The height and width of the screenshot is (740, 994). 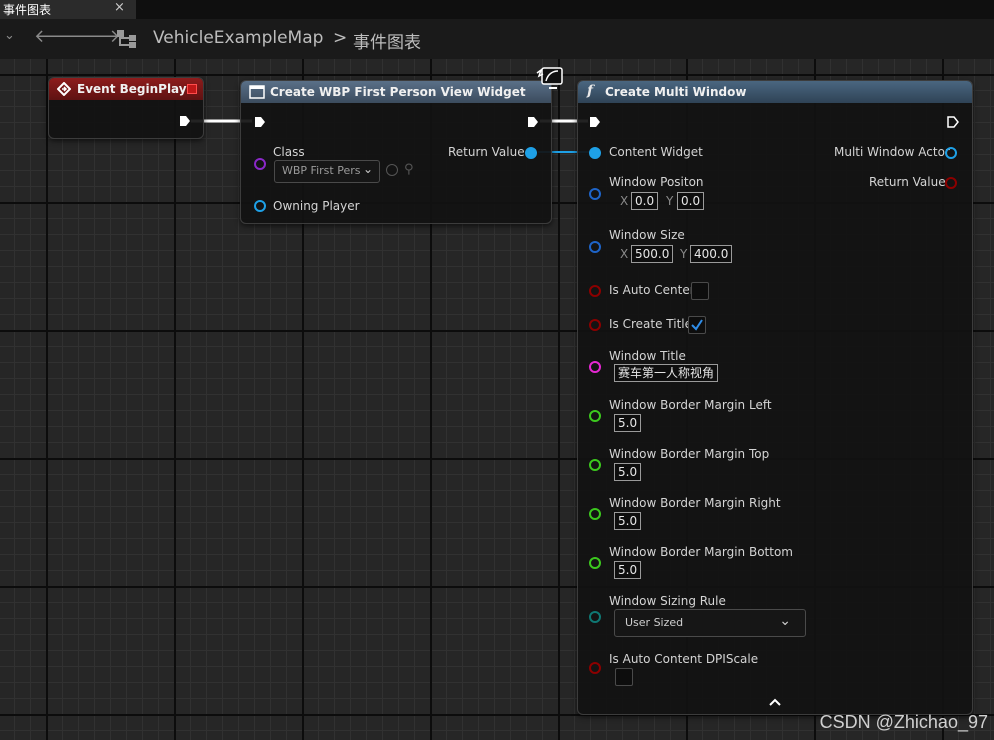 I want to click on window-size-pin, so click(x=595, y=247).